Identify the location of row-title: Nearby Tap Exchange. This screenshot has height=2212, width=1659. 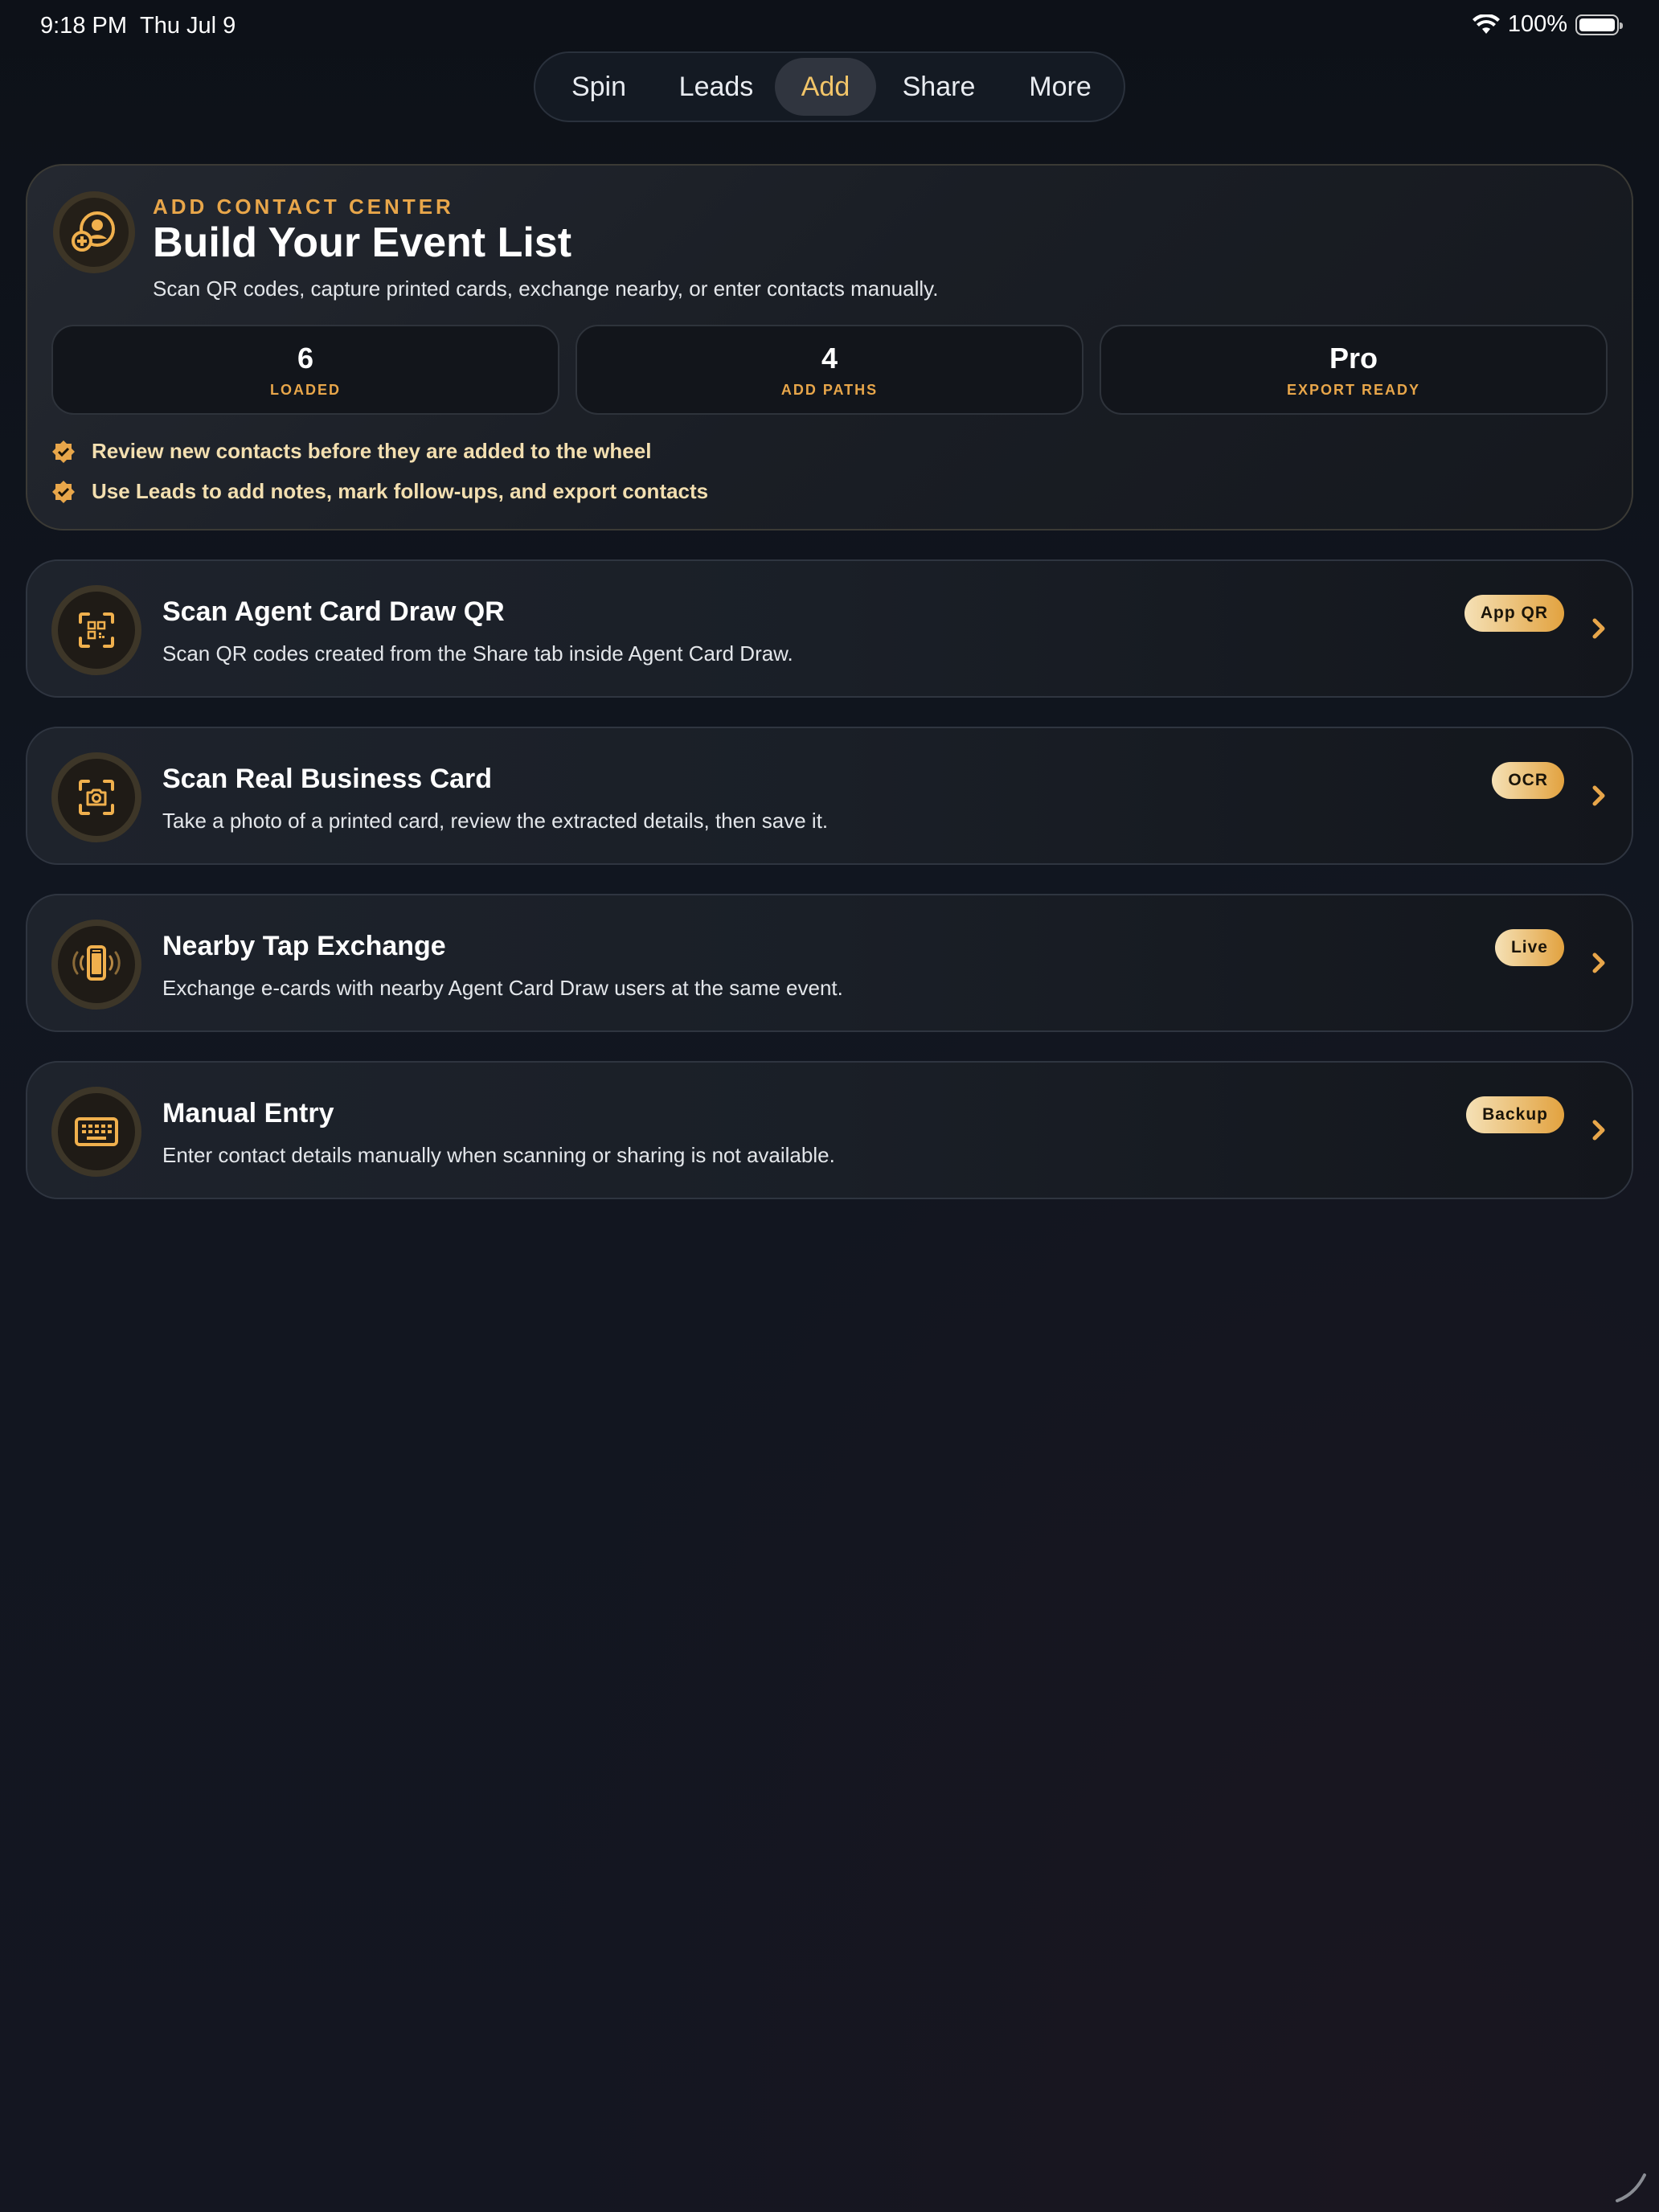
(304, 946).